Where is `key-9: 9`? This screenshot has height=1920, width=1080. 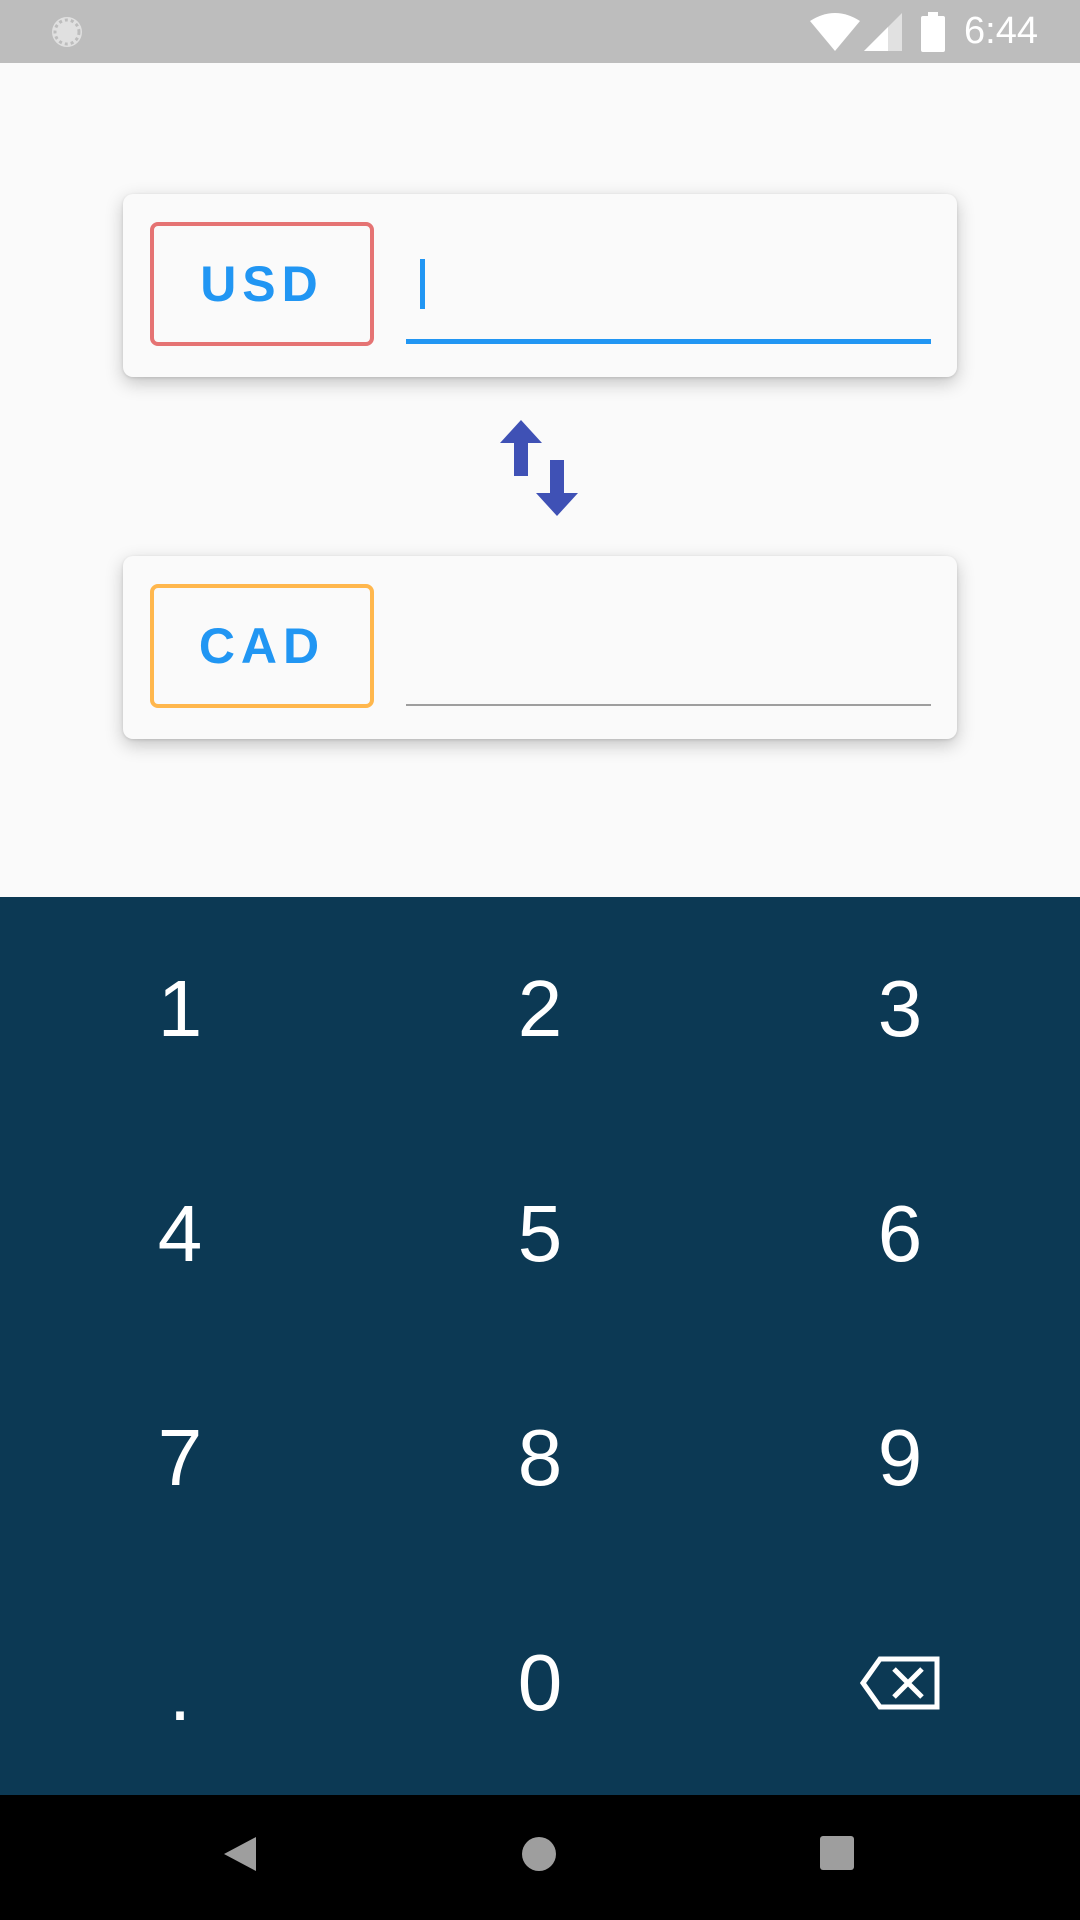 key-9: 9 is located at coordinates (900, 1458).